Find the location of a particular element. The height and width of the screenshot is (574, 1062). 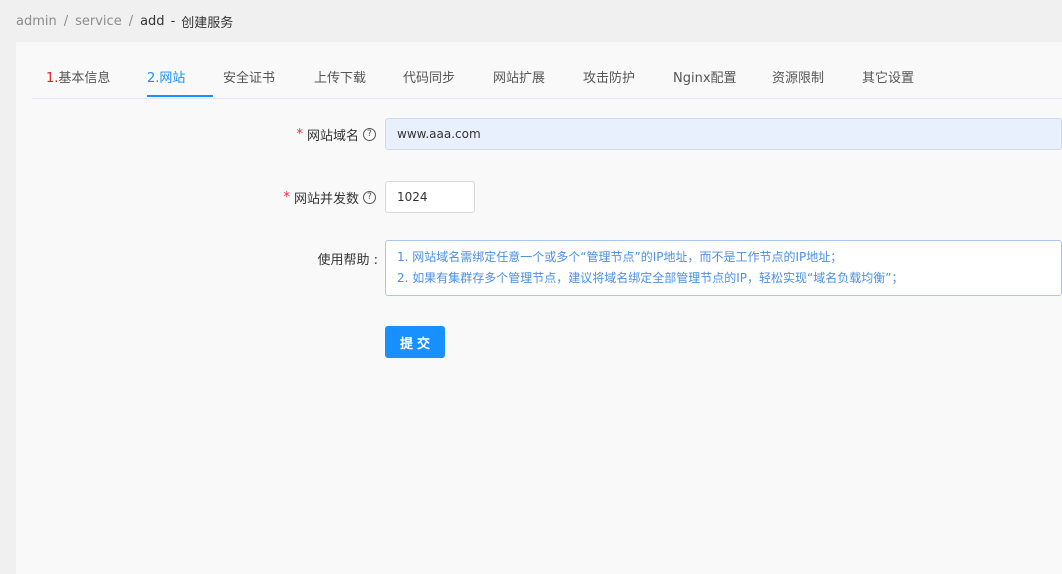

submit-button: 提交 is located at coordinates (415, 342).